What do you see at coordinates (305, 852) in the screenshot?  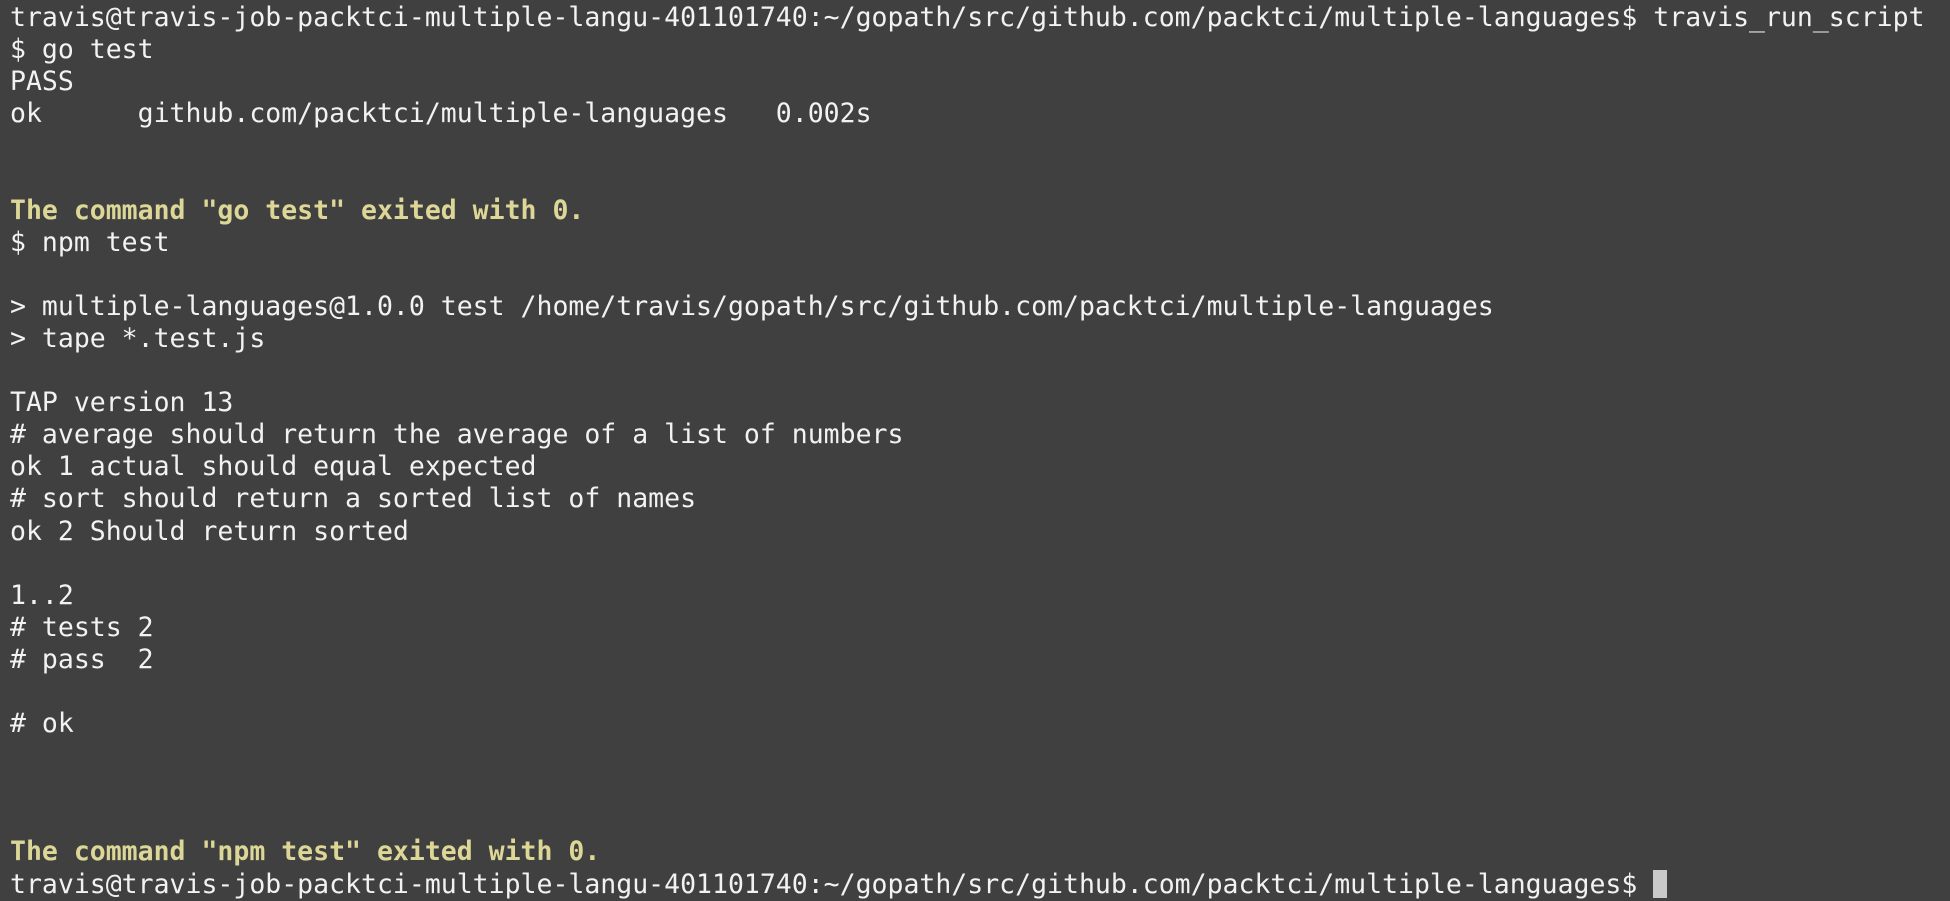 I see `npm-test-exit-status: The command "npm test" exited with 0.` at bounding box center [305, 852].